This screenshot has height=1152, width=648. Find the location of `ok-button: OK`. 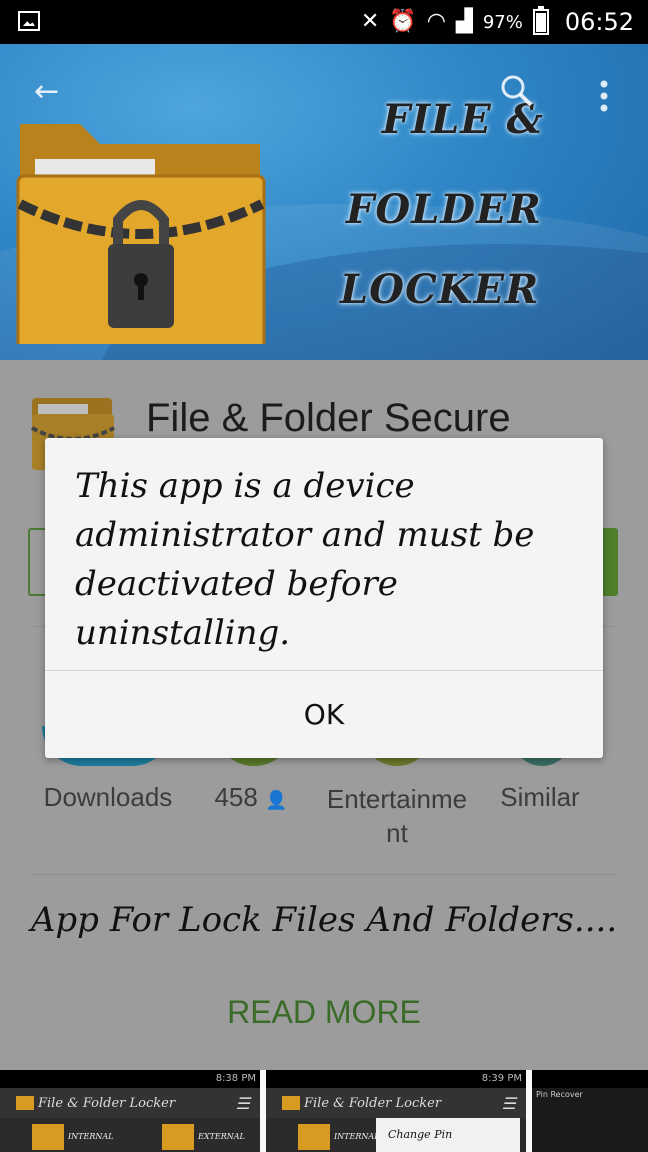

ok-button: OK is located at coordinates (324, 714).